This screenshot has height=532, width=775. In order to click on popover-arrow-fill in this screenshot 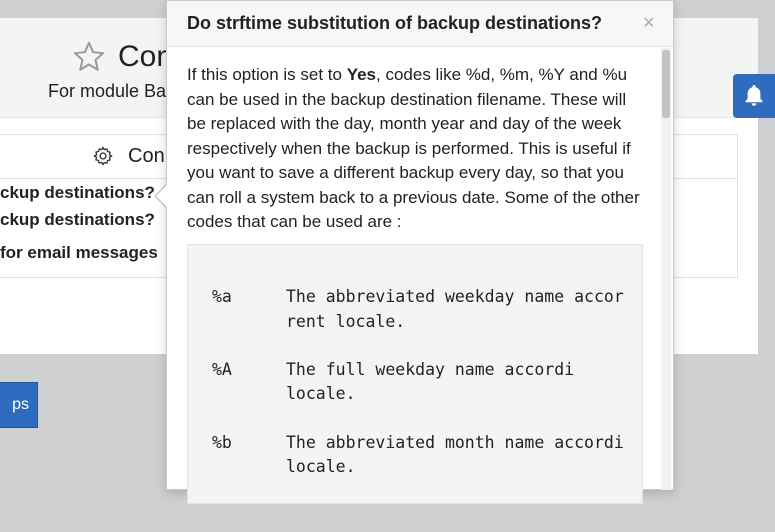, I will do `click(161, 196)`.